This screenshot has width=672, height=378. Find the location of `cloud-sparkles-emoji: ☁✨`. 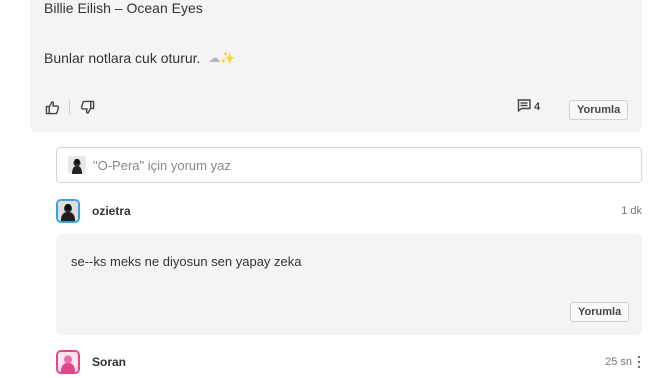

cloud-sparkles-emoji: ☁✨ is located at coordinates (221, 58).